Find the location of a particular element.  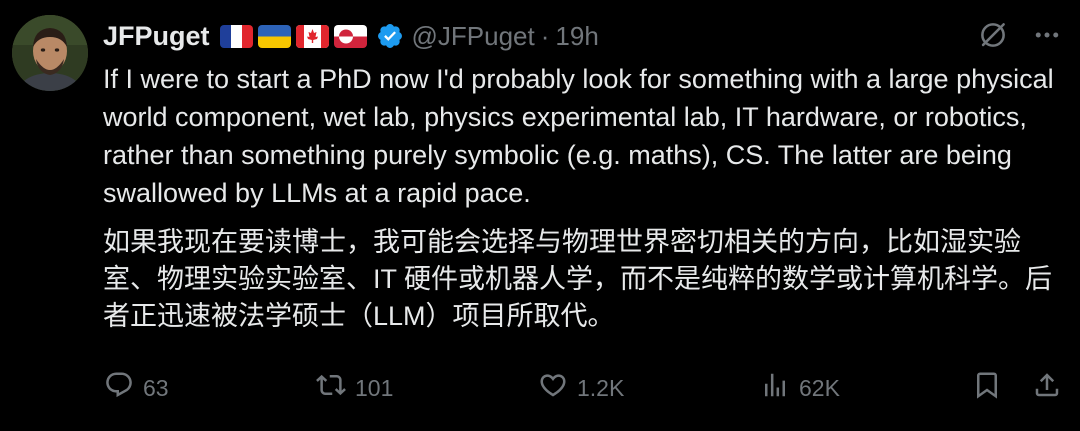

views-icon is located at coordinates (775, 388).